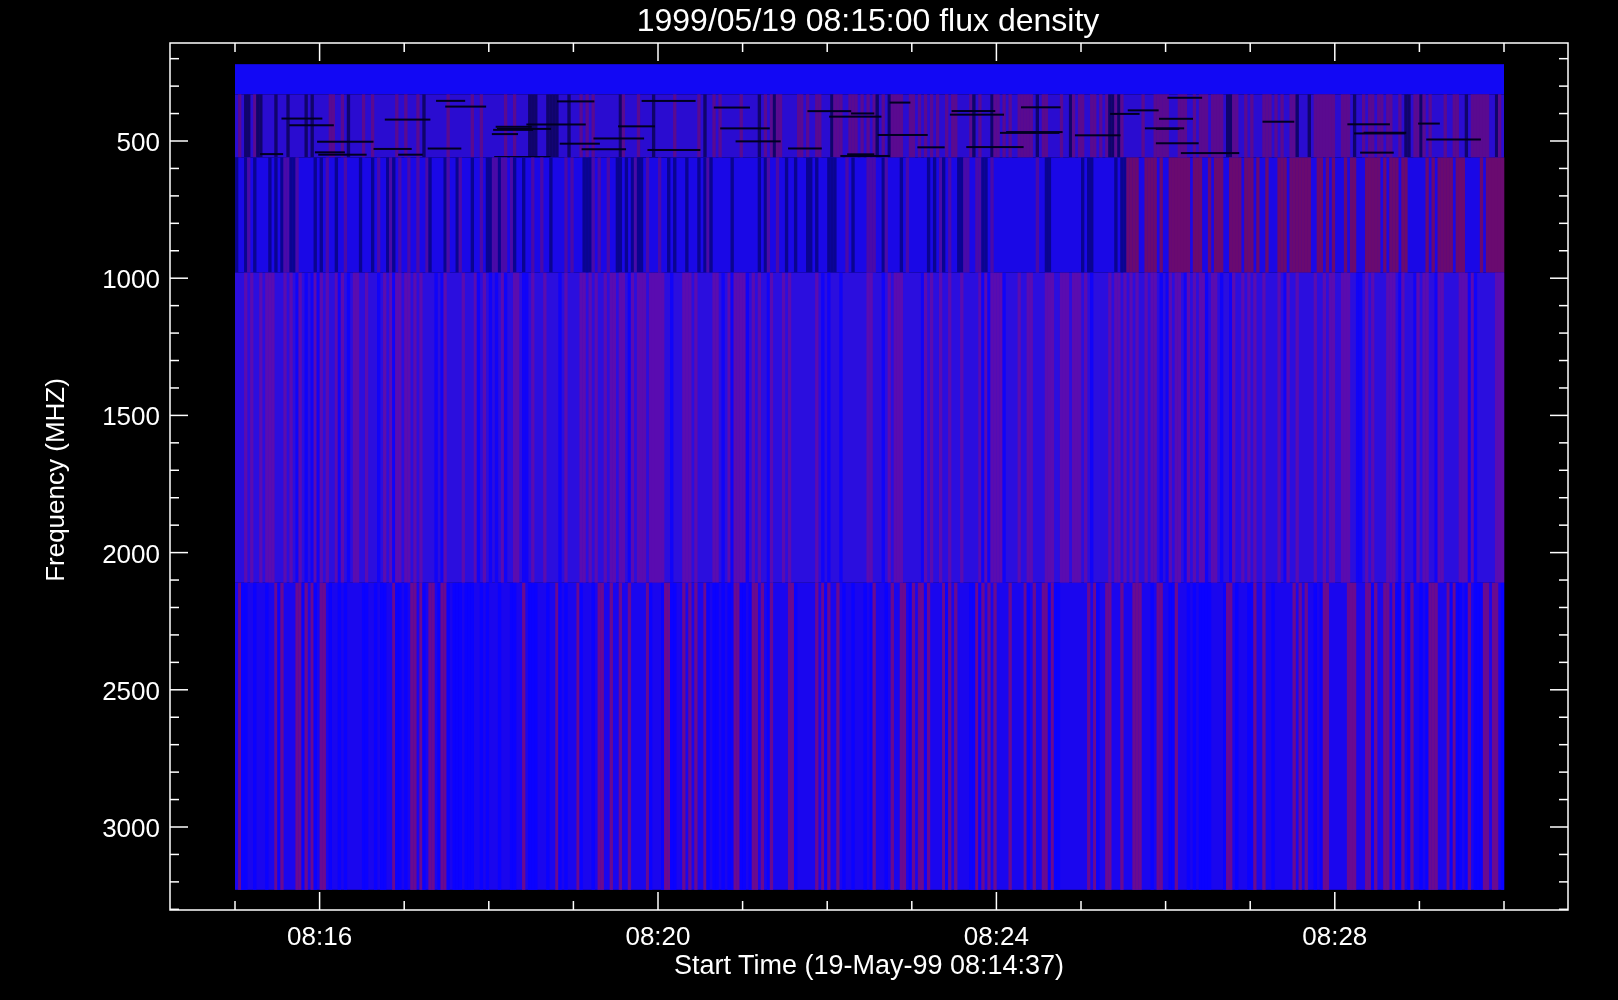  I want to click on y-tick-label: 1500, so click(131, 416).